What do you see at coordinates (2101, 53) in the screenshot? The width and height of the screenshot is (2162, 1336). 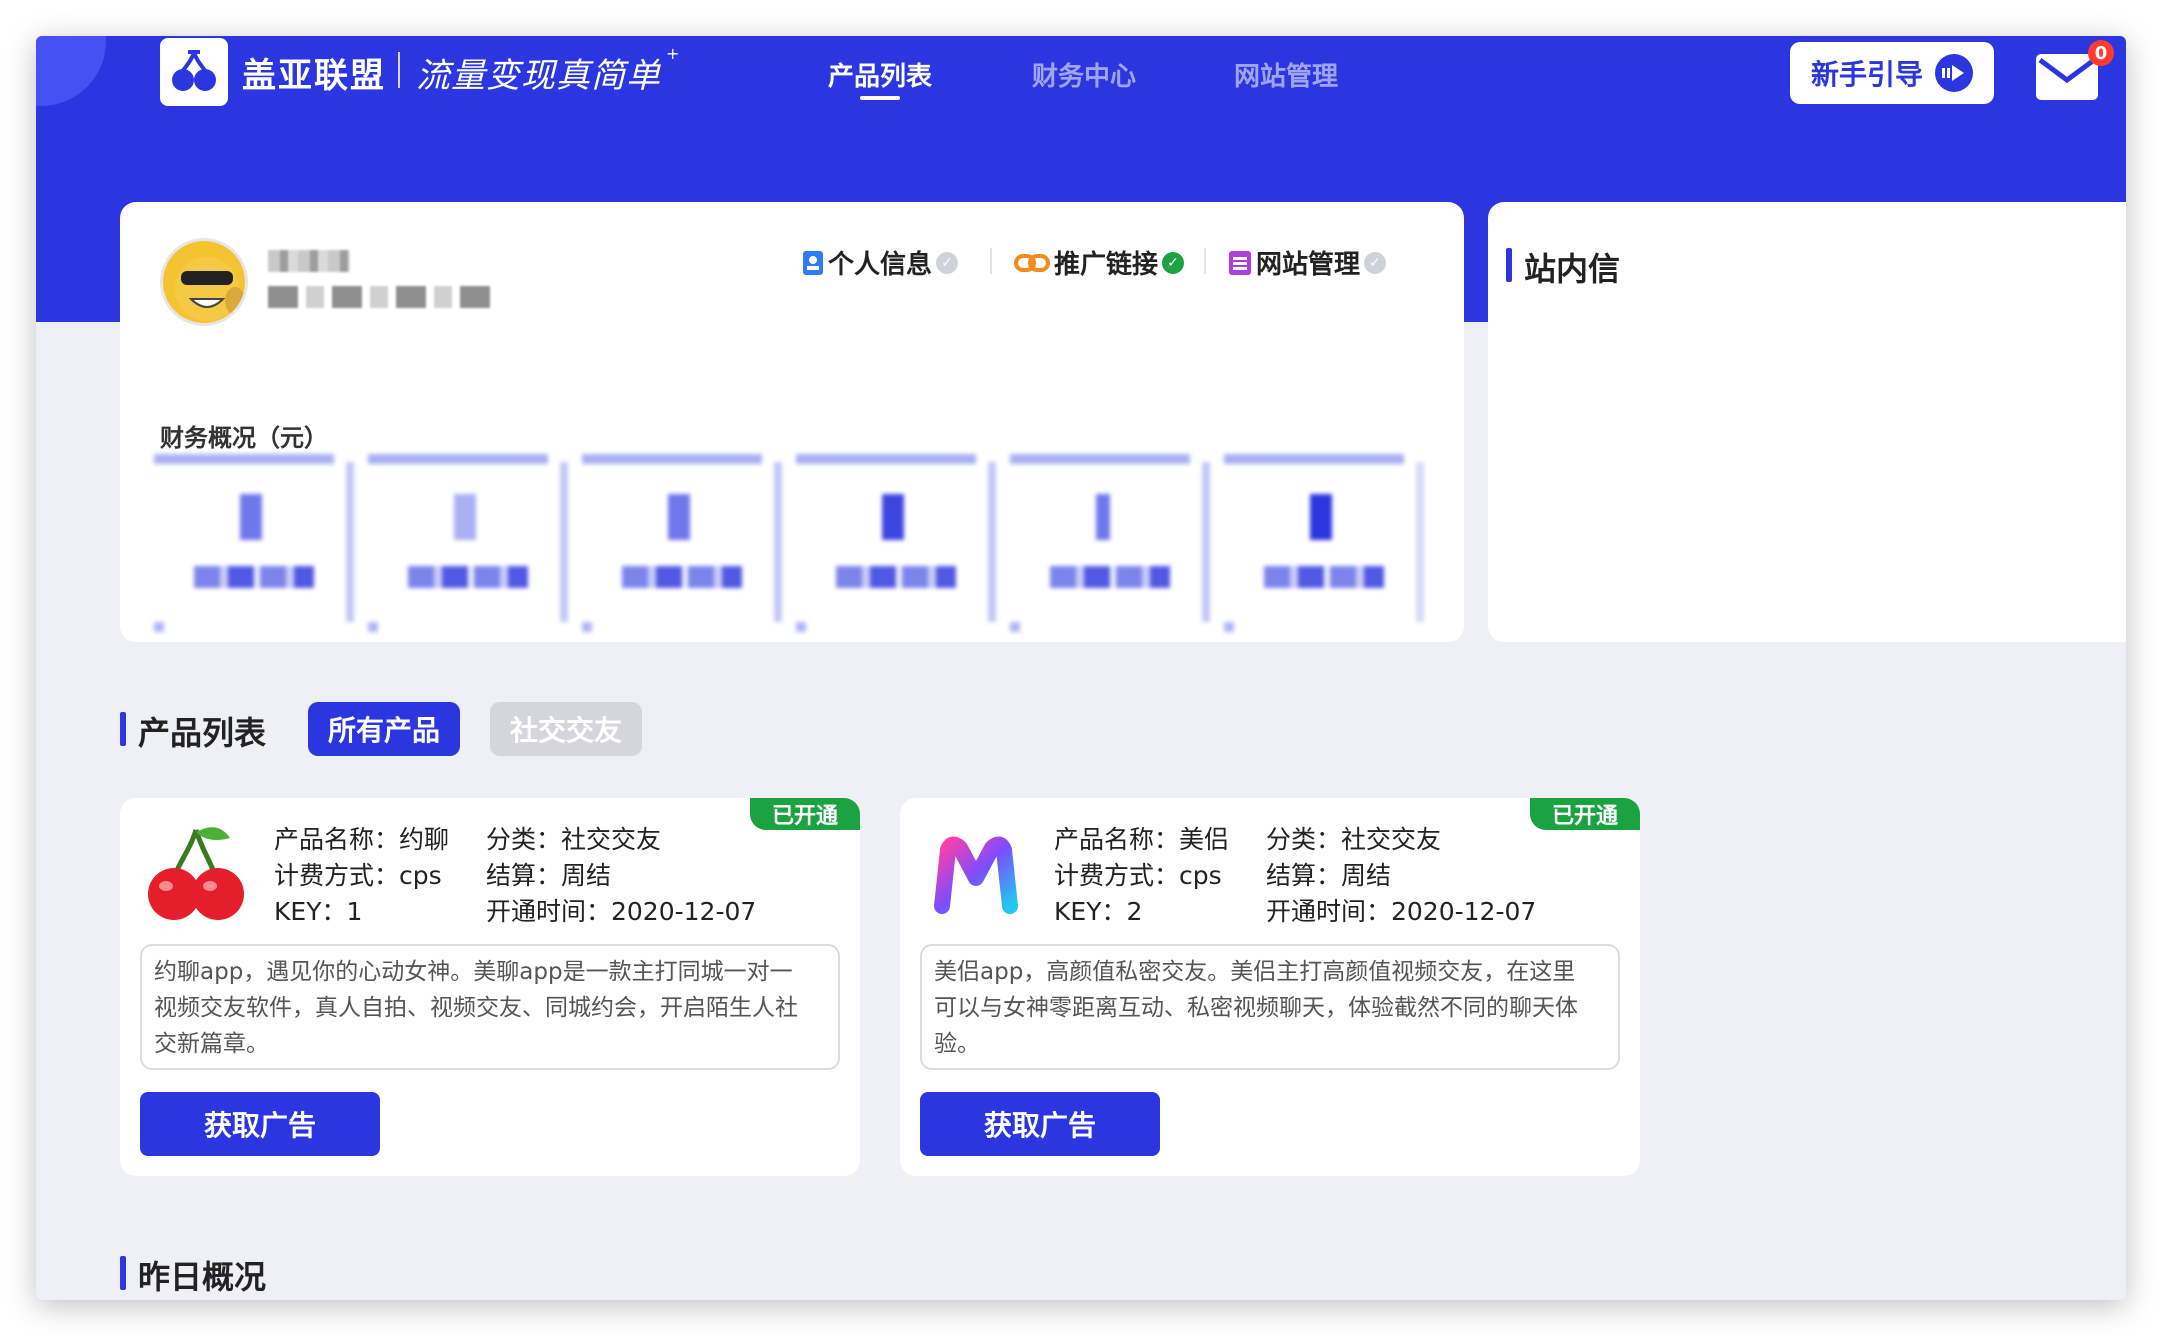 I see `mail-count-badge: 0` at bounding box center [2101, 53].